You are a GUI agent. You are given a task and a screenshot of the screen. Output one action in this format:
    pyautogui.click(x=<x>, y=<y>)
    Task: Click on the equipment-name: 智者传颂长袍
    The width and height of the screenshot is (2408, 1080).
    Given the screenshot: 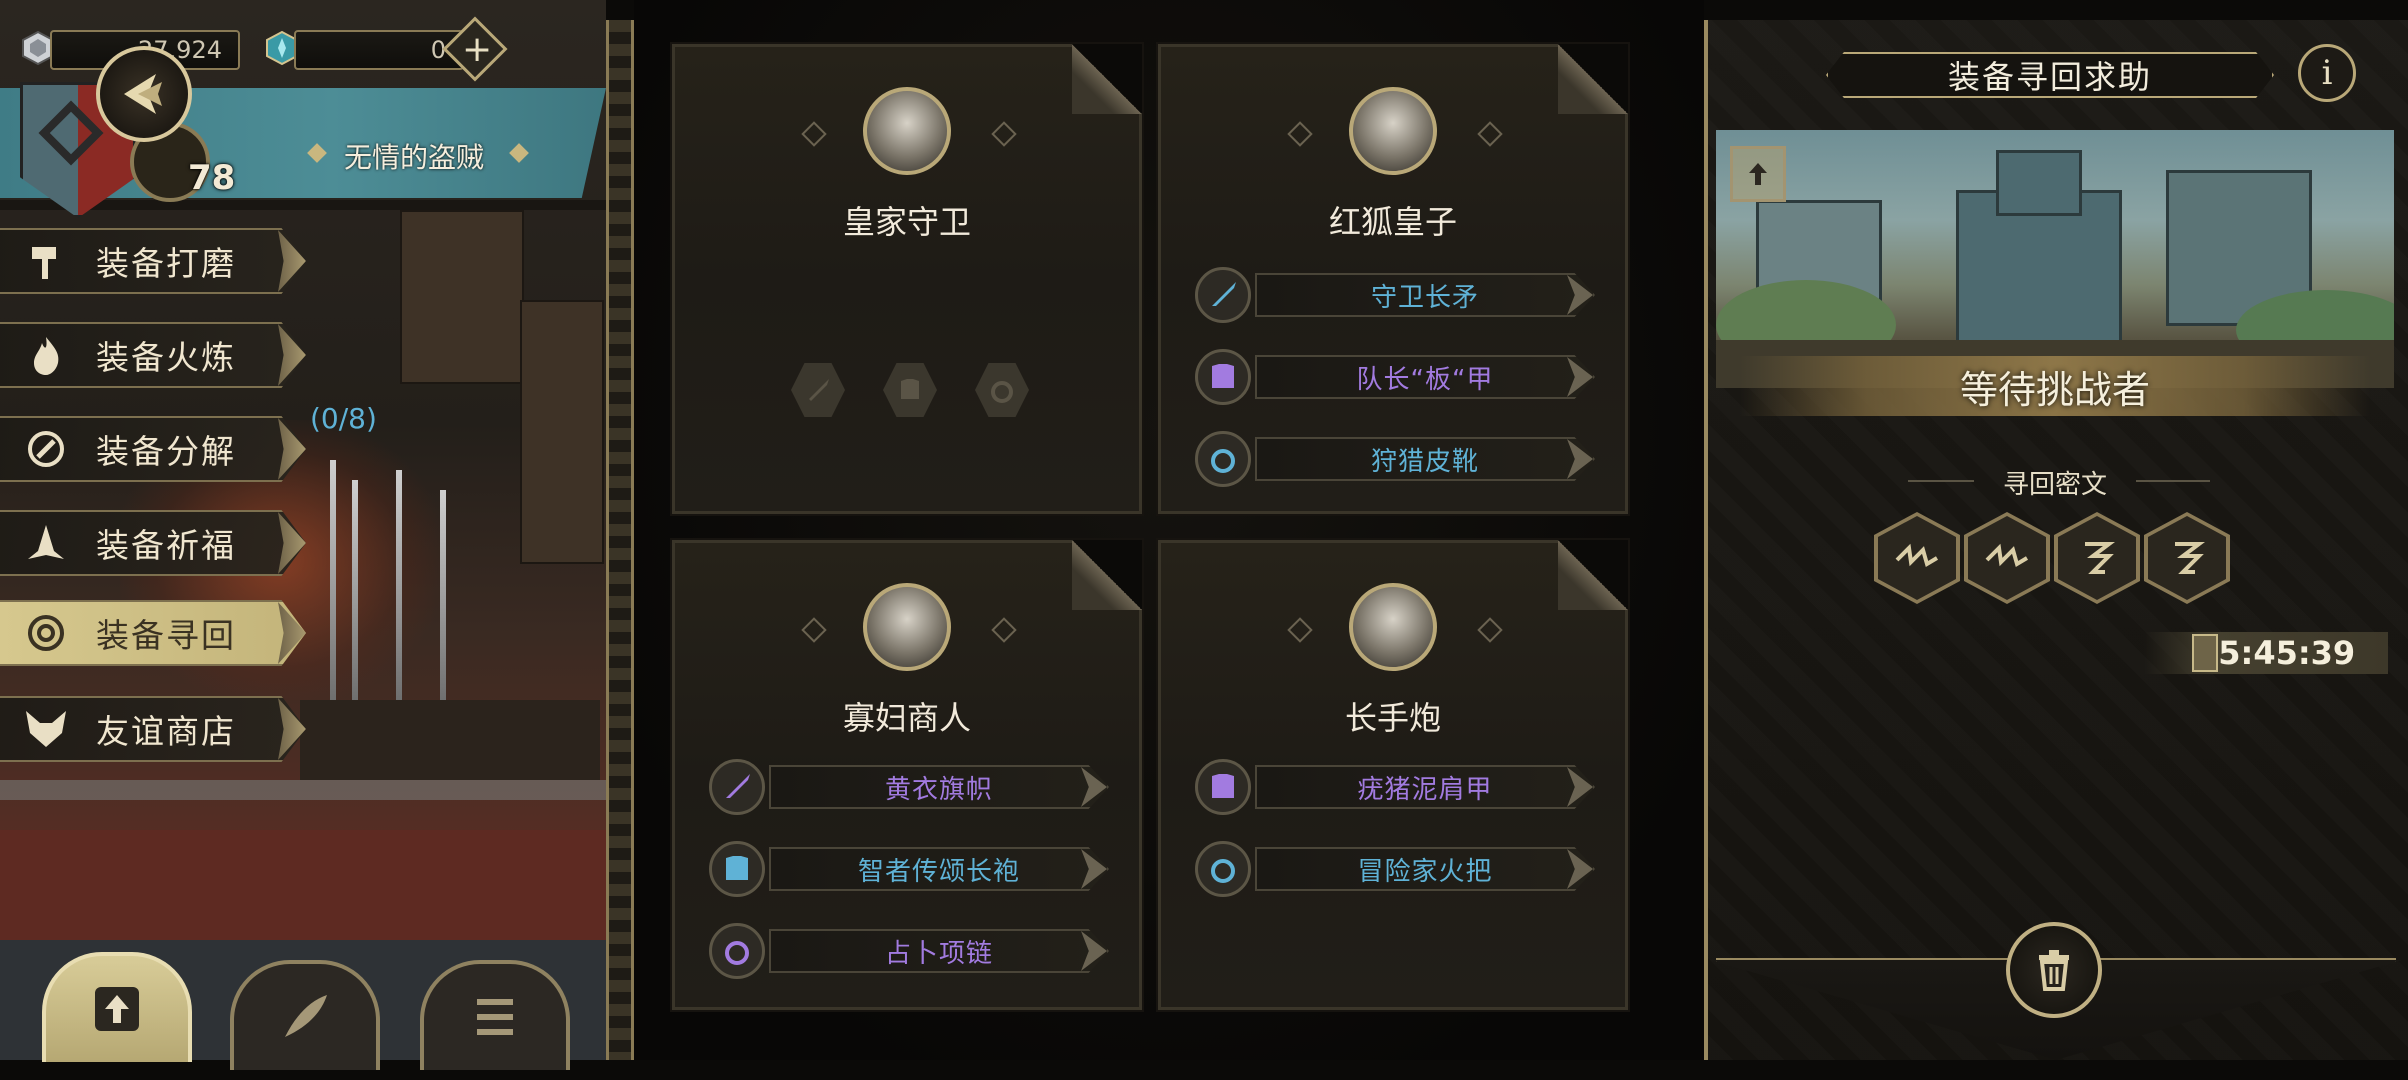 What is the action you would take?
    pyautogui.click(x=938, y=871)
    